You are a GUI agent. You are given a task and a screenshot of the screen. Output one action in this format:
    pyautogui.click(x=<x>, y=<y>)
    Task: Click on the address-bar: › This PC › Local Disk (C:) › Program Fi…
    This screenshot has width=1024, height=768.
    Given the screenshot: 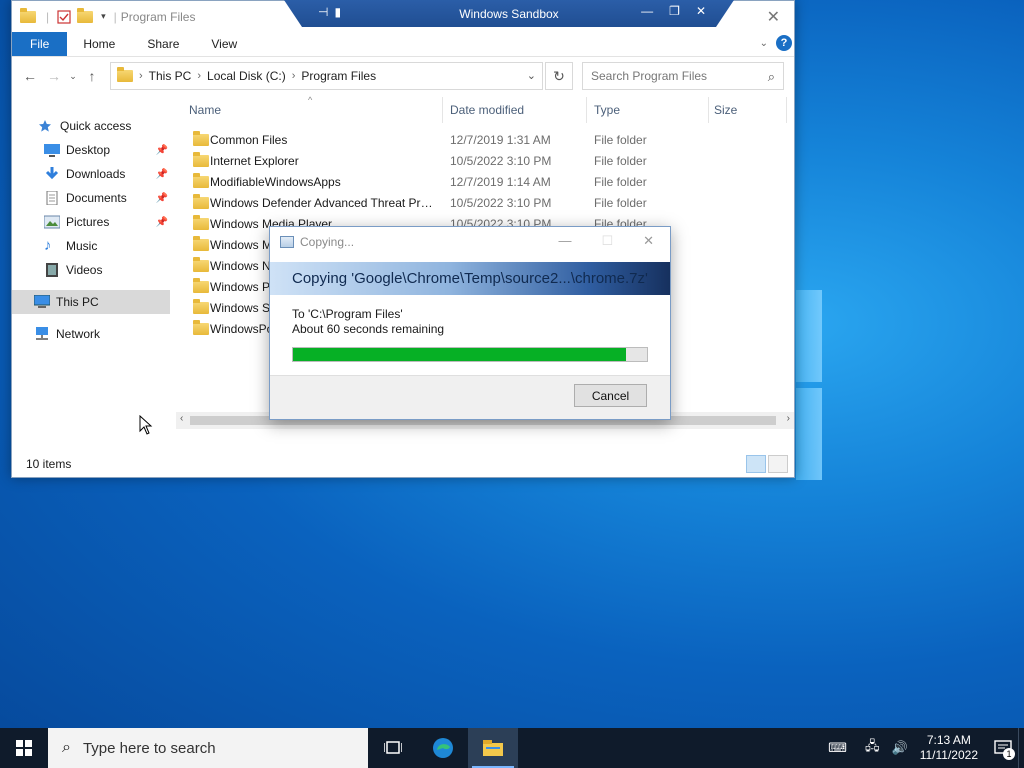 What is the action you would take?
    pyautogui.click(x=326, y=76)
    